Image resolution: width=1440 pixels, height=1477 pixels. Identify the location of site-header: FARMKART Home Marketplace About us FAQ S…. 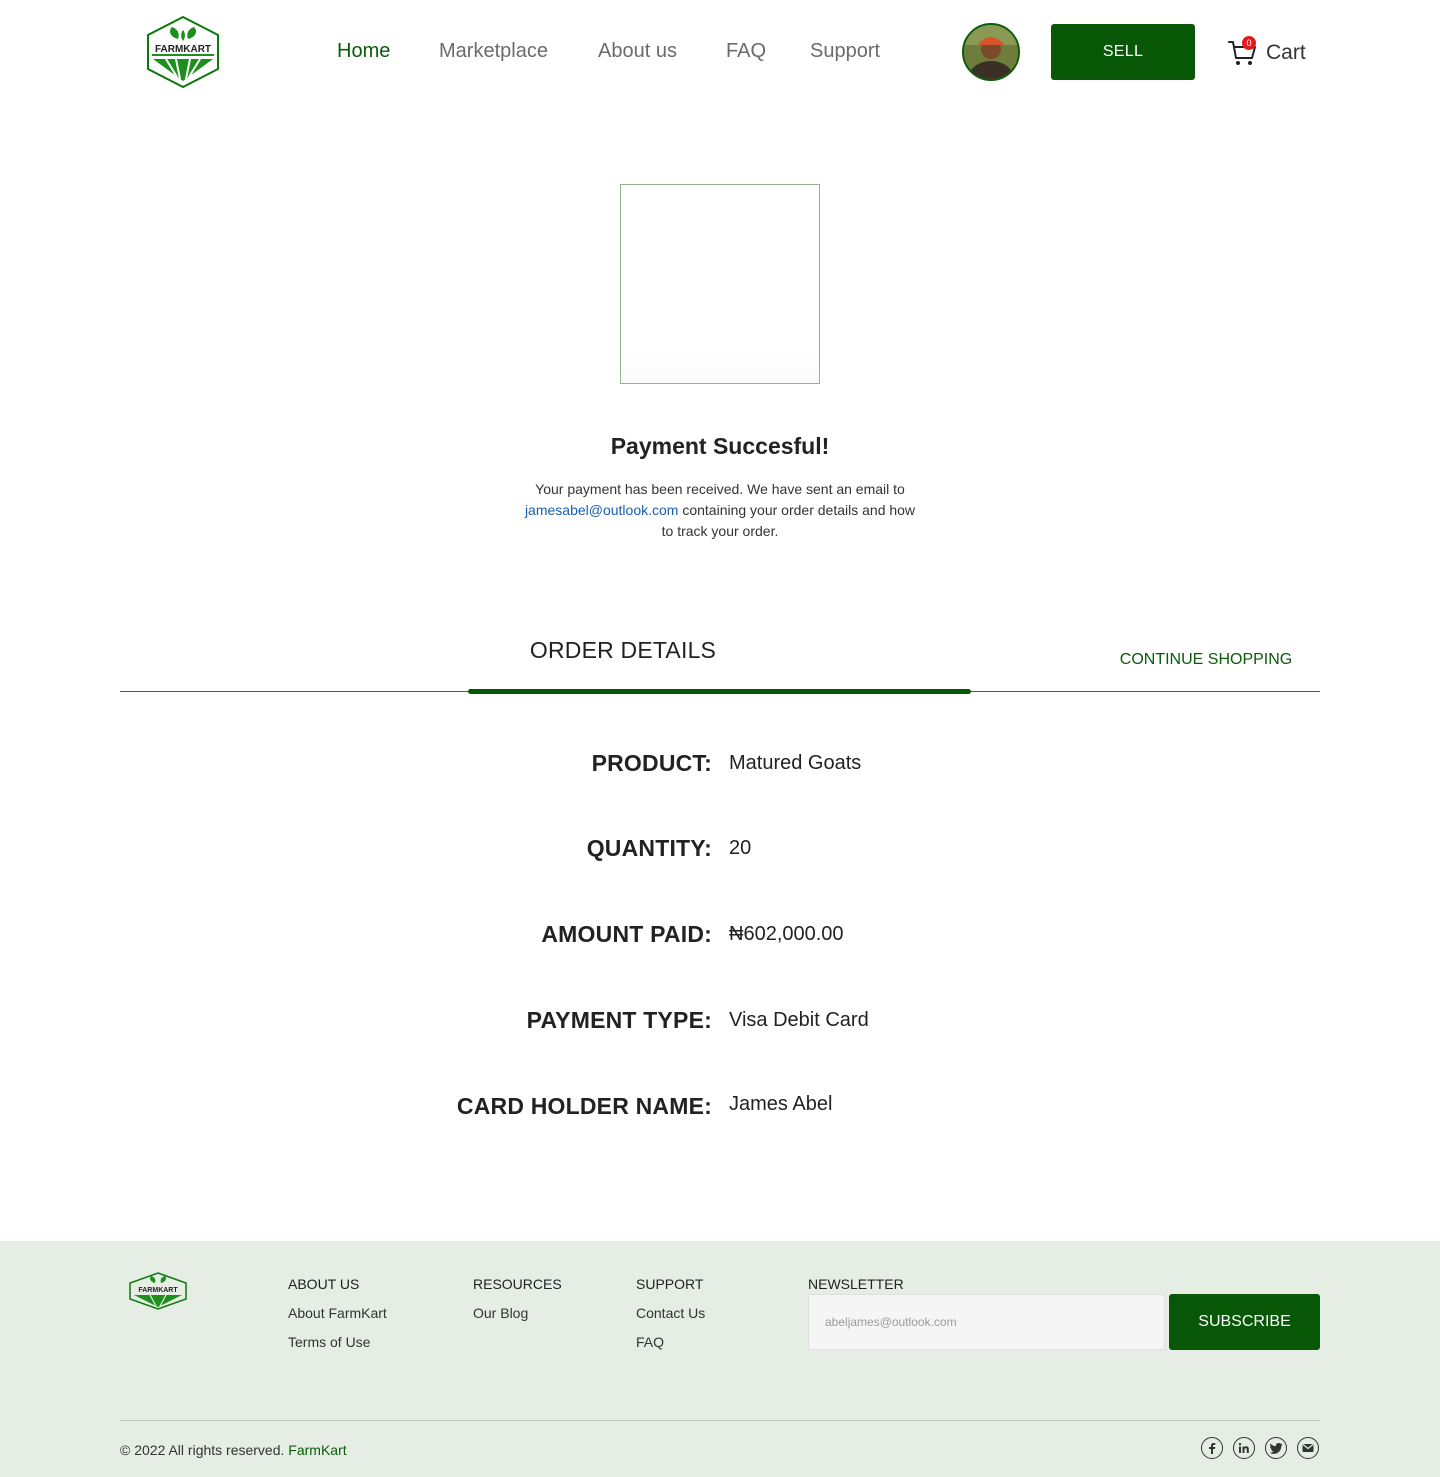
(720, 52).